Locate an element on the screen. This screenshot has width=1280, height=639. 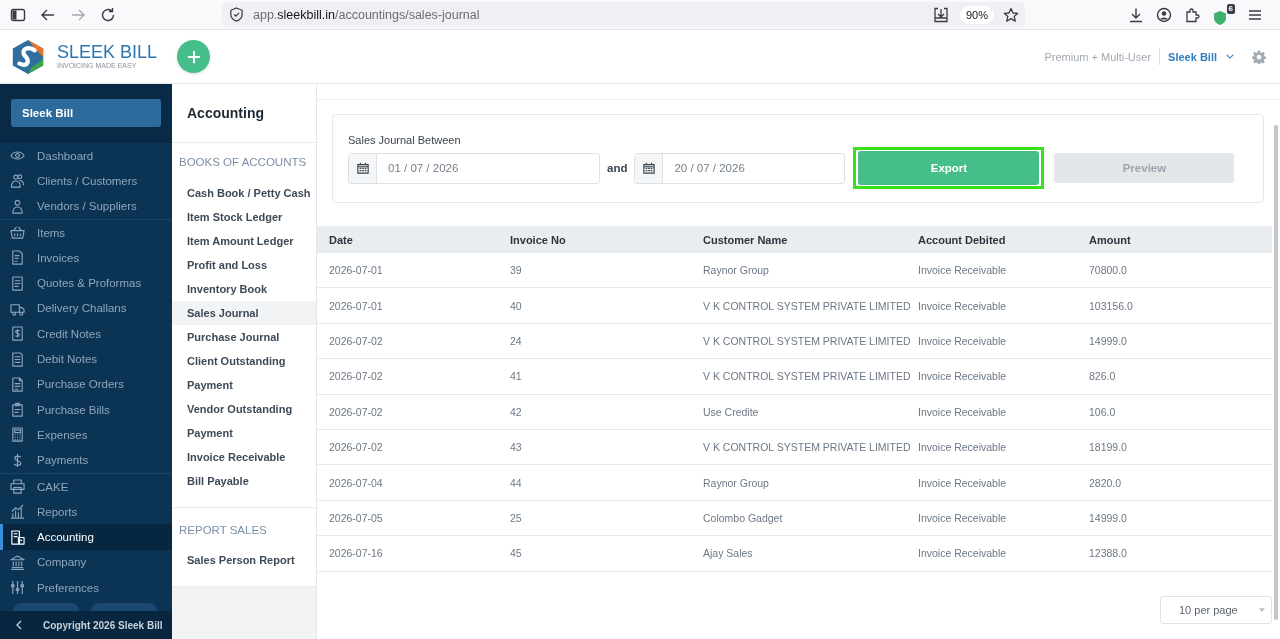
account-icon is located at coordinates (1164, 14).